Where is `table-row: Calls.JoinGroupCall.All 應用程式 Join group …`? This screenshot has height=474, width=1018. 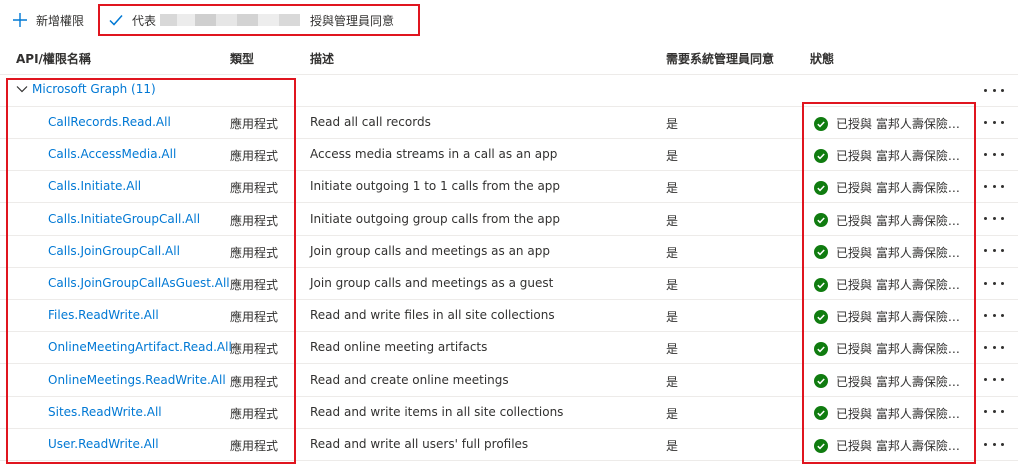 table-row: Calls.JoinGroupCall.All 應用程式 Join group … is located at coordinates (509, 251).